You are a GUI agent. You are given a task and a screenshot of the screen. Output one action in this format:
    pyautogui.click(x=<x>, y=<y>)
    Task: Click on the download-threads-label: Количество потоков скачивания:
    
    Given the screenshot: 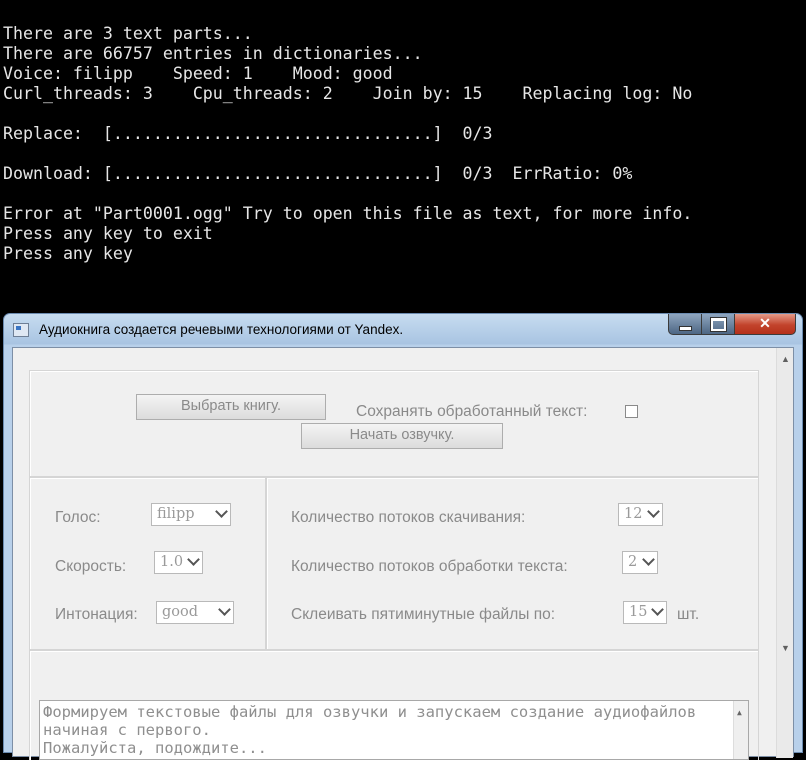 What is the action you would take?
    pyautogui.click(x=408, y=517)
    